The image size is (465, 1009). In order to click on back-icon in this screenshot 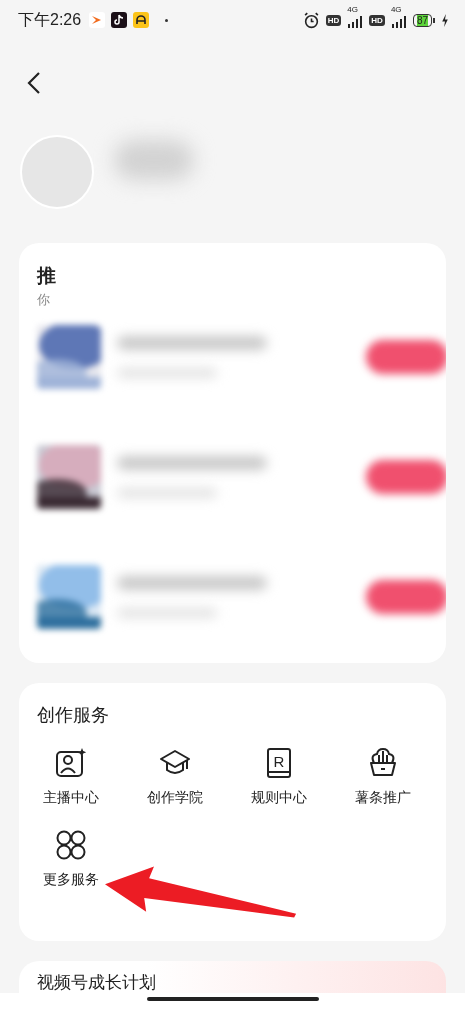, I will do `click(34, 82)`.